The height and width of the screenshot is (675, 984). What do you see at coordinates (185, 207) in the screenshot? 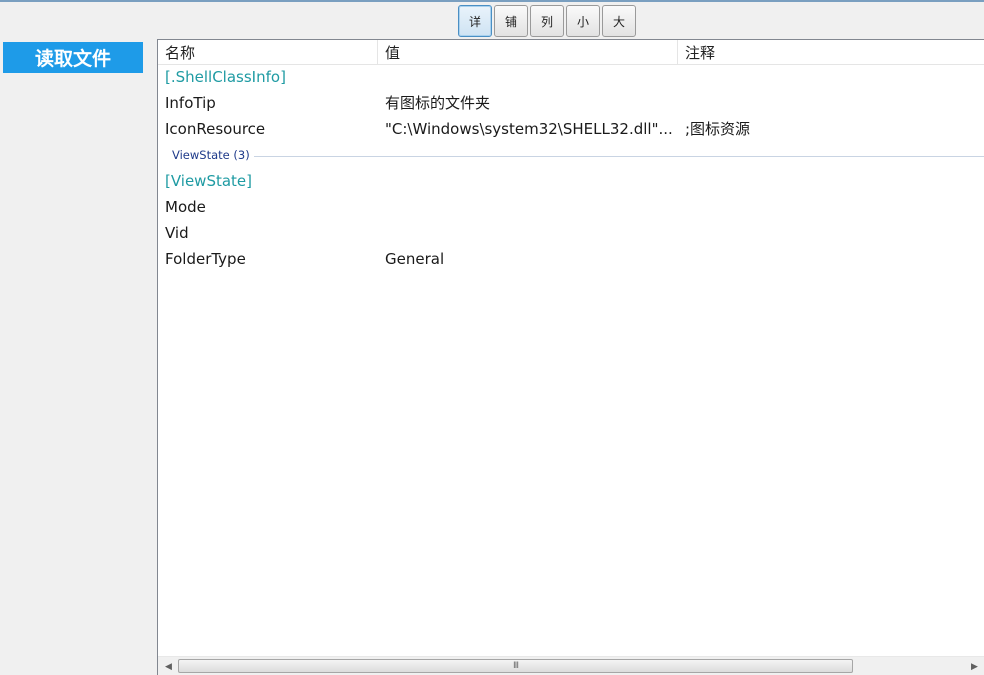
I see `row-name: Mode` at bounding box center [185, 207].